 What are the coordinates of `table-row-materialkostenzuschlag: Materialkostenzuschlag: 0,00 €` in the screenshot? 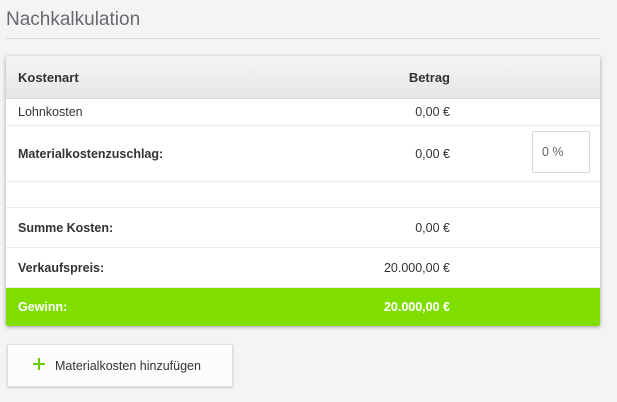 It's located at (303, 154).